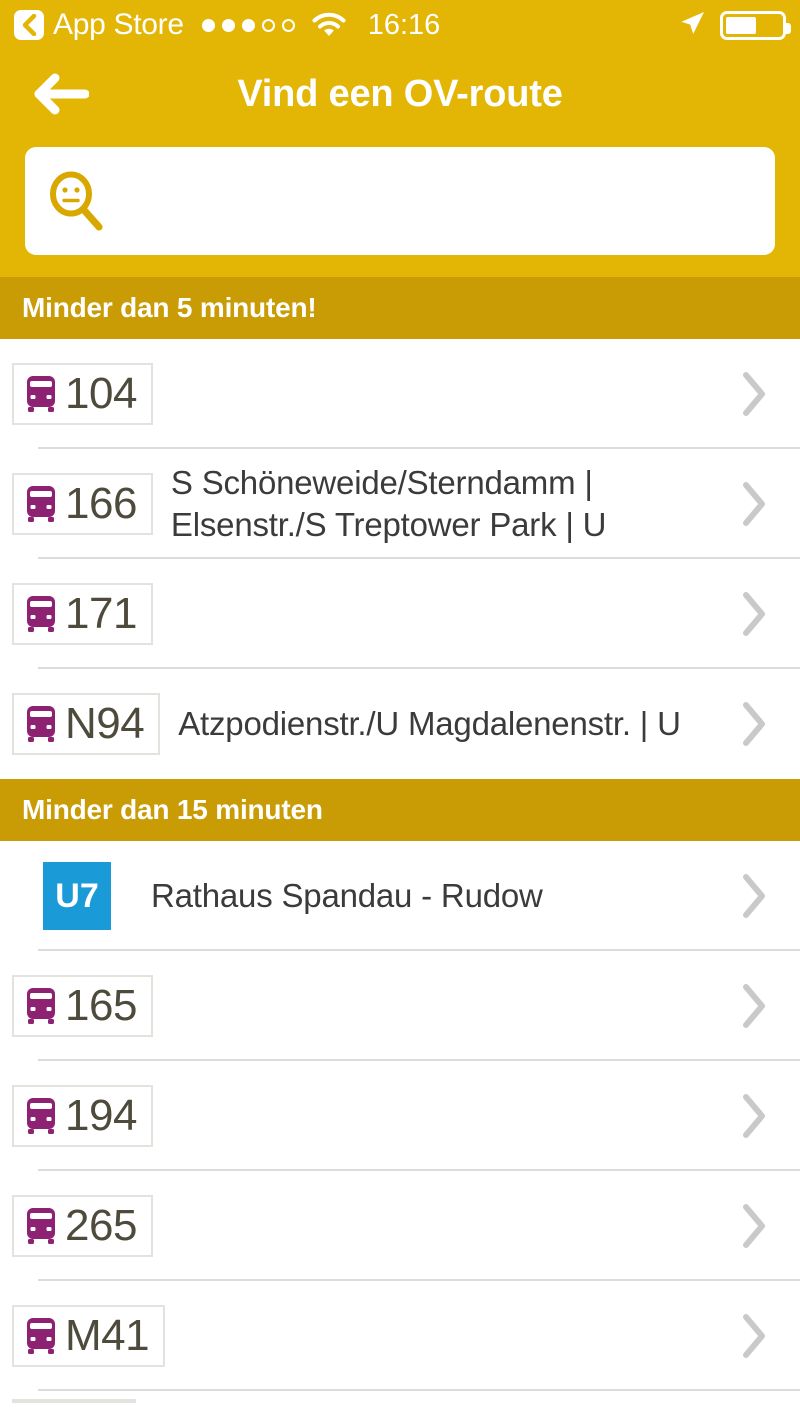 Image resolution: width=800 pixels, height=1420 pixels. I want to click on signal-strength-icon, so click(248, 25).